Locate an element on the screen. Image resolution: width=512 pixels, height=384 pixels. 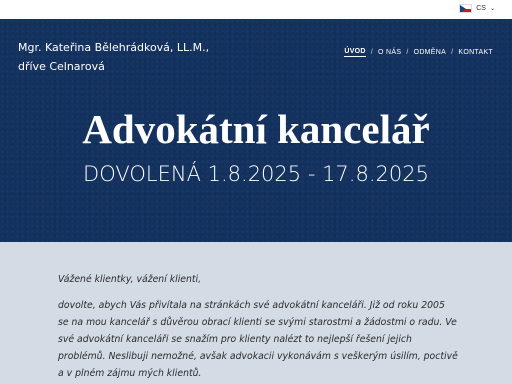
main-nav: ÚVOD / O NÁS / ODMĚNA / KONTAKT is located at coordinates (418, 52).